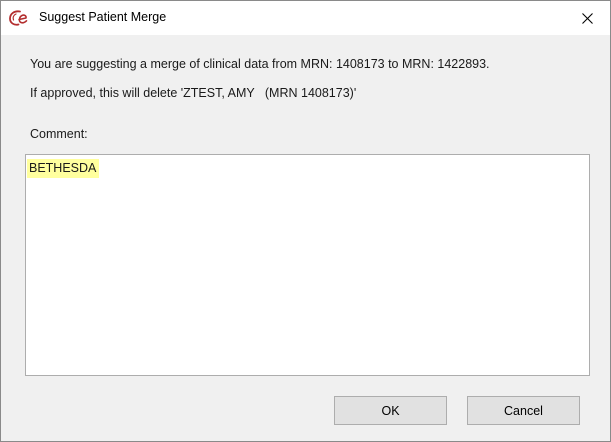 The width and height of the screenshot is (611, 442). What do you see at coordinates (59, 134) in the screenshot?
I see `comment-label: Comment:` at bounding box center [59, 134].